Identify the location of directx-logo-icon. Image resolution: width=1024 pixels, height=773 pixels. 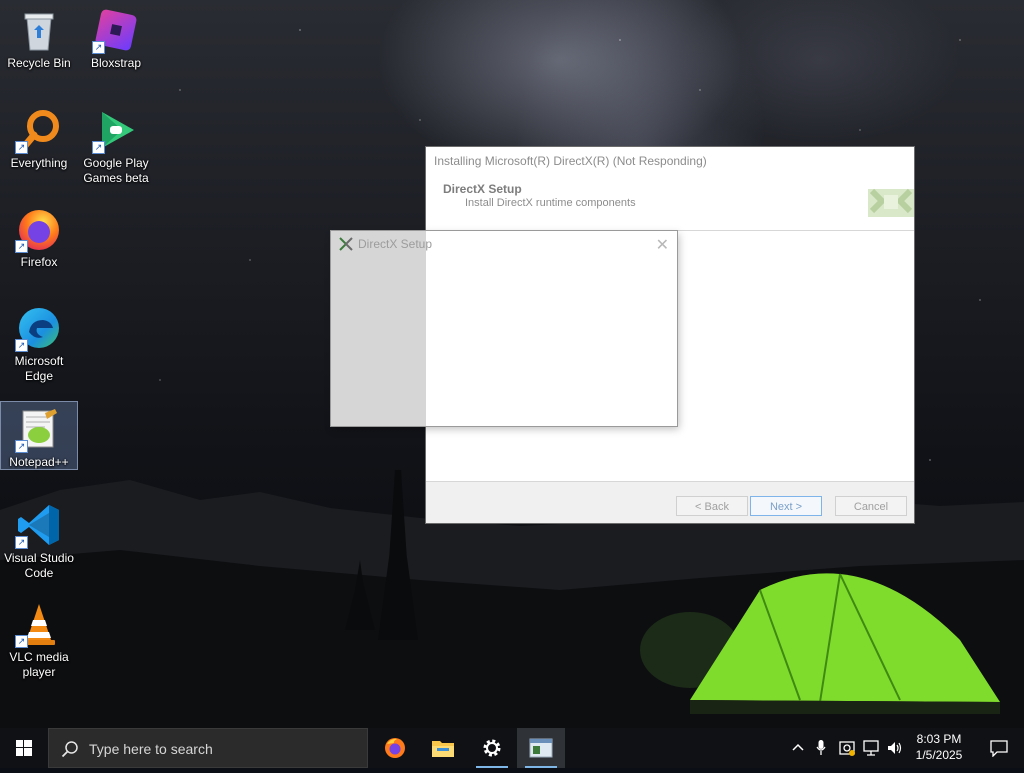
(891, 203).